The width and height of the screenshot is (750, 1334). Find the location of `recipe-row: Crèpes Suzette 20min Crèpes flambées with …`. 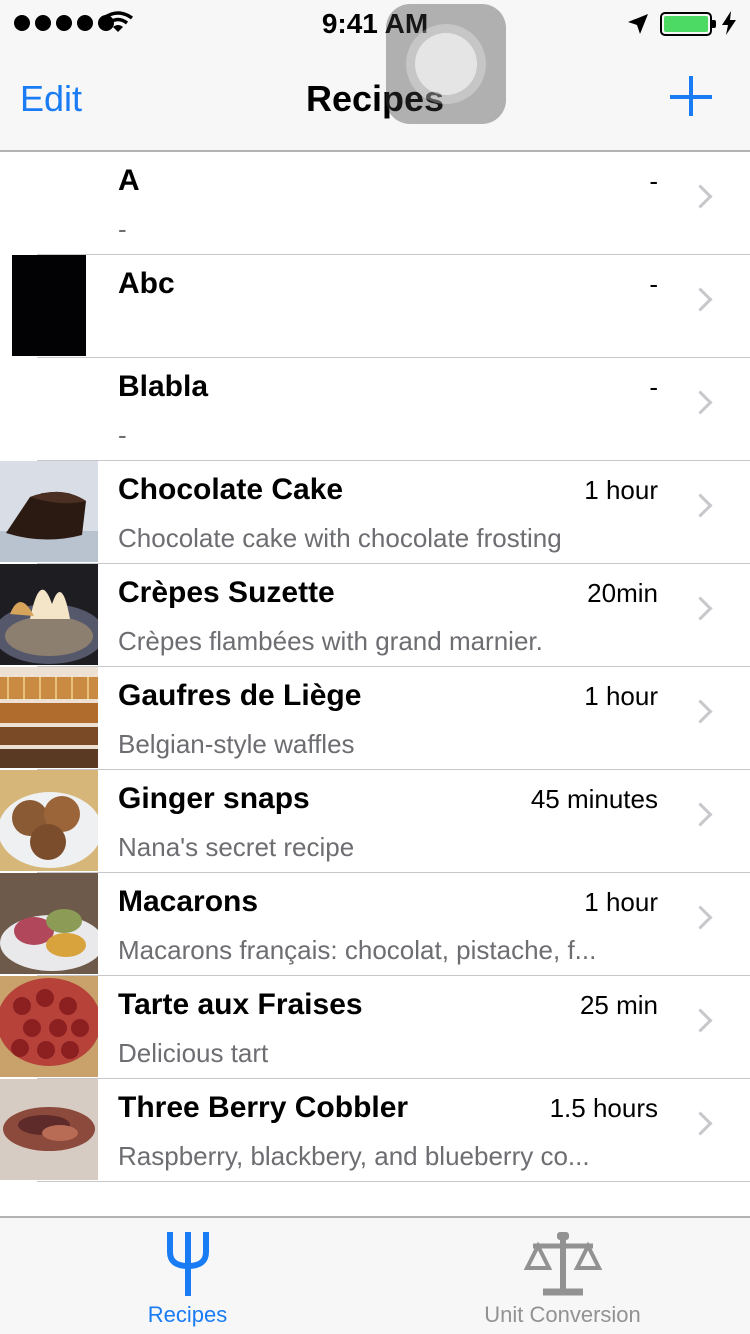

recipe-row: Crèpes Suzette 20min Crèpes flambées with … is located at coordinates (375, 615).